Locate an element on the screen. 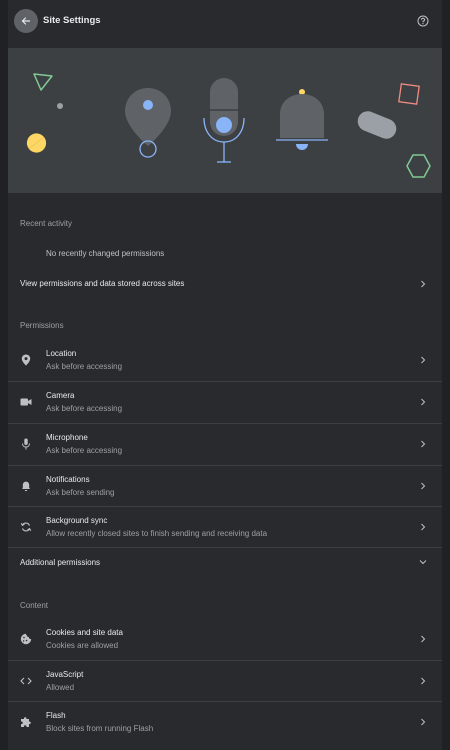  content-heading: Content is located at coordinates (34, 605).